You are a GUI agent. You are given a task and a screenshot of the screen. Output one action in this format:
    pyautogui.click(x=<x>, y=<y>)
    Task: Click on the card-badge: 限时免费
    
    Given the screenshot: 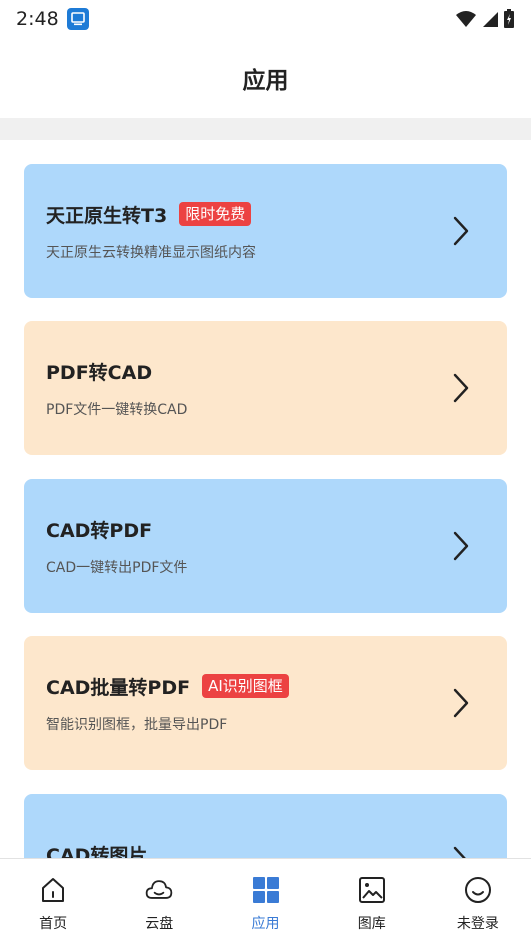 What is the action you would take?
    pyautogui.click(x=215, y=214)
    